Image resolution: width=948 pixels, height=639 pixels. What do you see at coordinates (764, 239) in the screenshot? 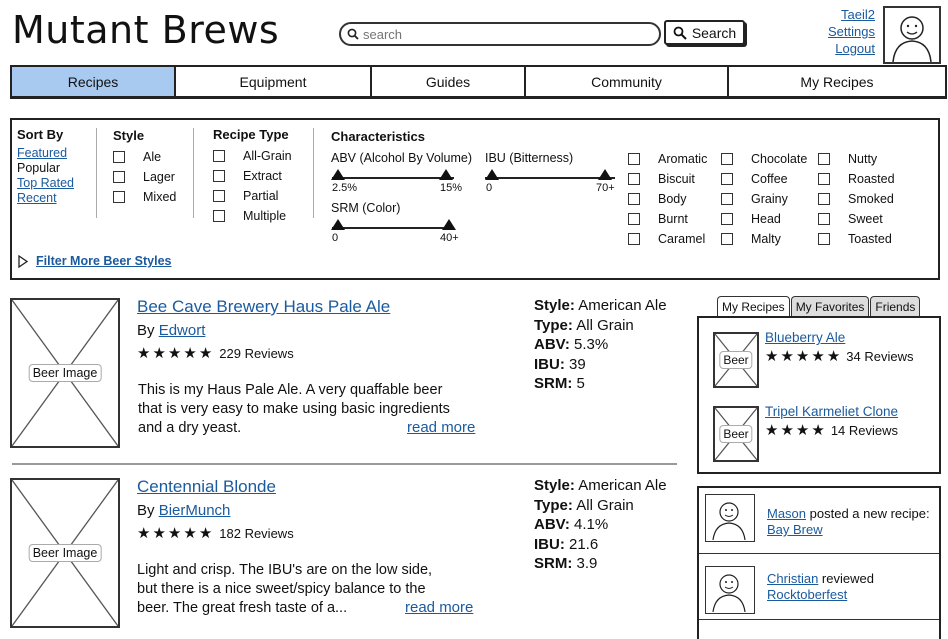
I see `flavor-malty-checkbox: Malty` at bounding box center [764, 239].